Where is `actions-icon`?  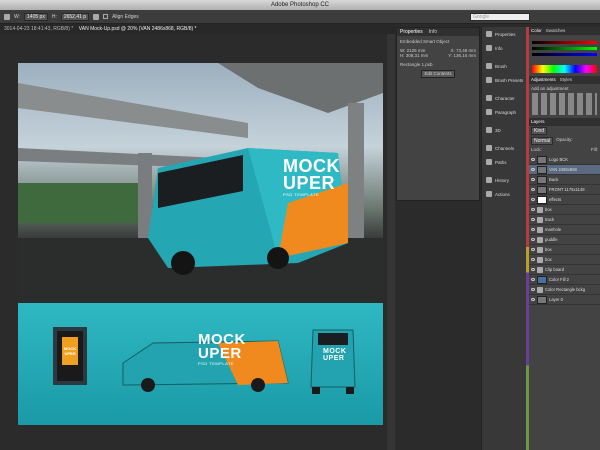
actions-icon is located at coordinates (489, 194).